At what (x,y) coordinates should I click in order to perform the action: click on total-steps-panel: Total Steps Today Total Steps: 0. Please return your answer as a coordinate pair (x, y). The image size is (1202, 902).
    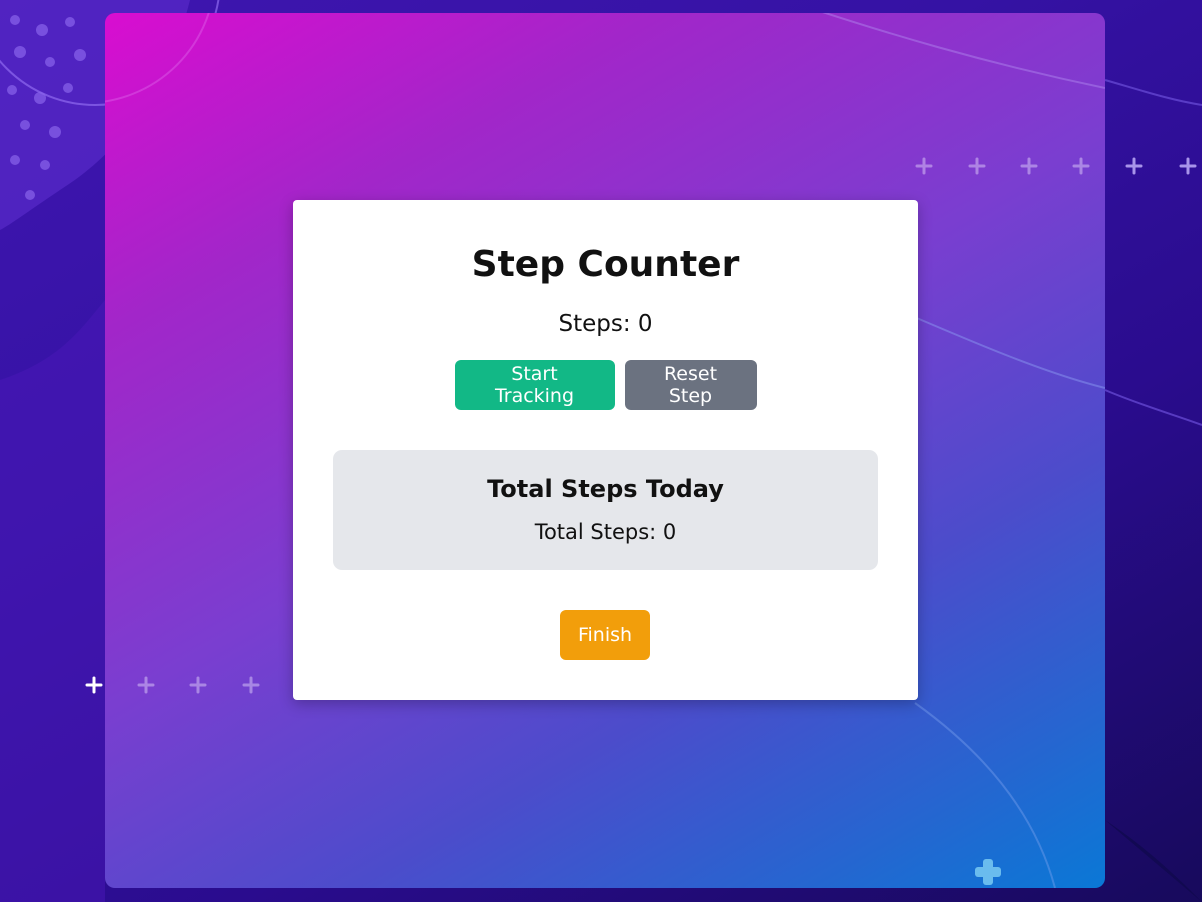
    Looking at the image, I should click on (605, 510).